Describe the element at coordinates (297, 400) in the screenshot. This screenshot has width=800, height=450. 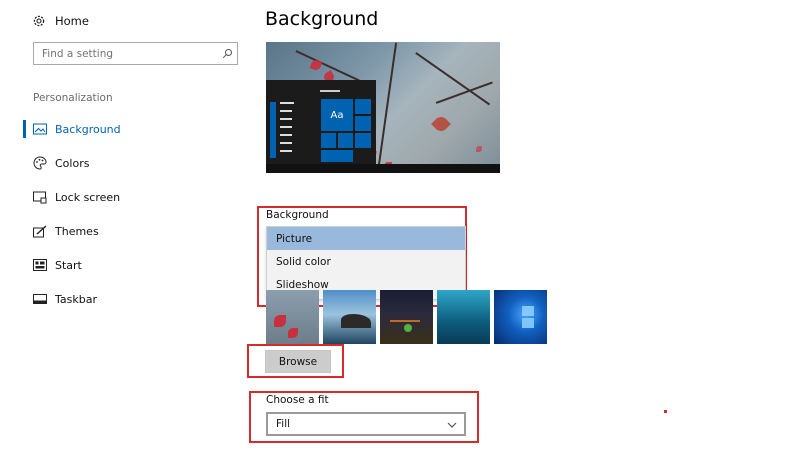
I see `choose-fit-label: Choose a fit` at that location.